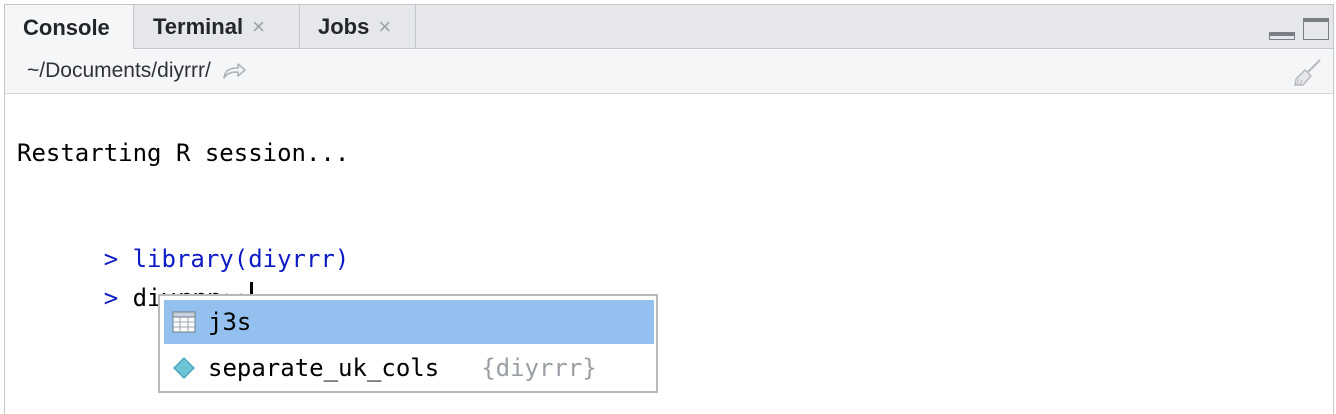 The height and width of the screenshot is (414, 1336). I want to click on completion-item-label: j3s, so click(230, 322).